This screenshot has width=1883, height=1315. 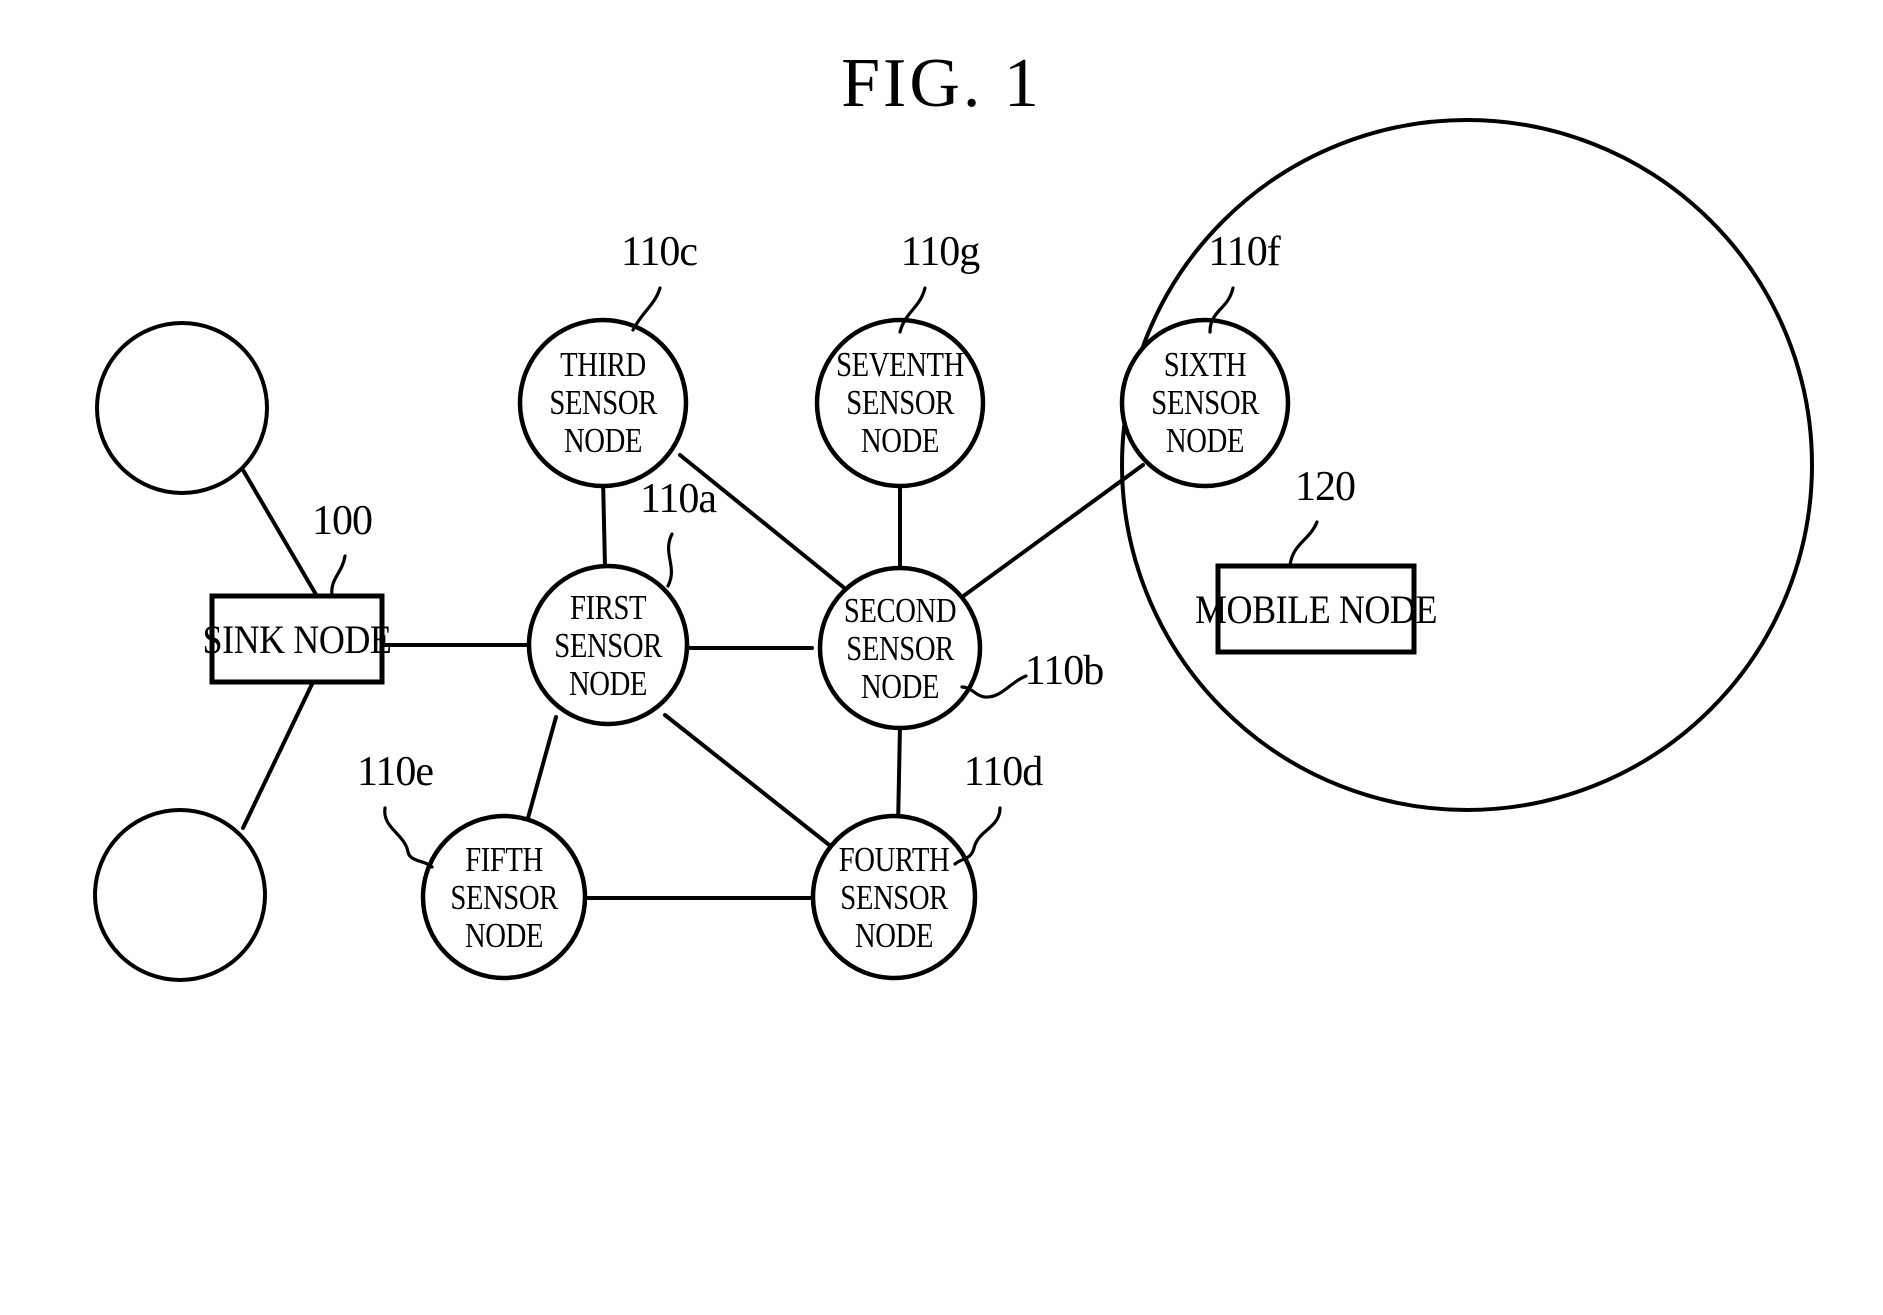 I want to click on sixth-sensor-node: SIXTH SENSOR NODE, so click(x=1205, y=403).